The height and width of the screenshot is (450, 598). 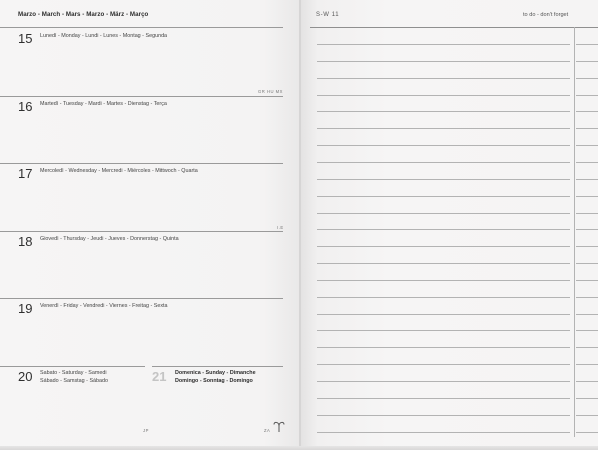 I want to click on day-number-21: 21, so click(x=159, y=376).